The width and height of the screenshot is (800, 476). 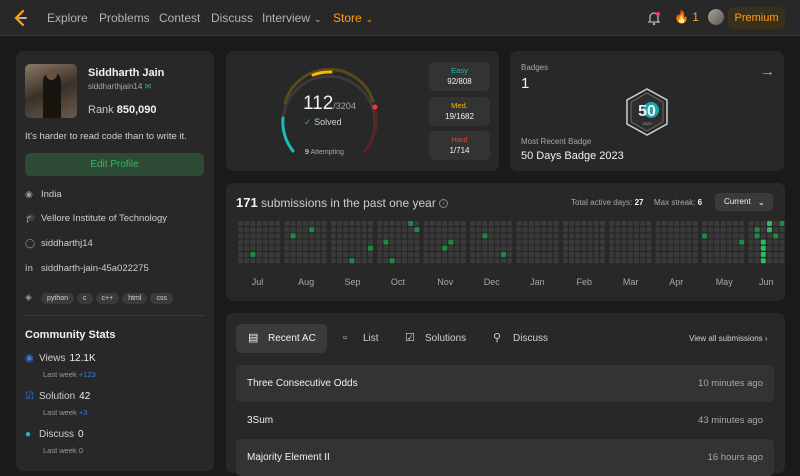 What do you see at coordinates (686, 17) in the screenshot?
I see `streak-counter: 🔥 1` at bounding box center [686, 17].